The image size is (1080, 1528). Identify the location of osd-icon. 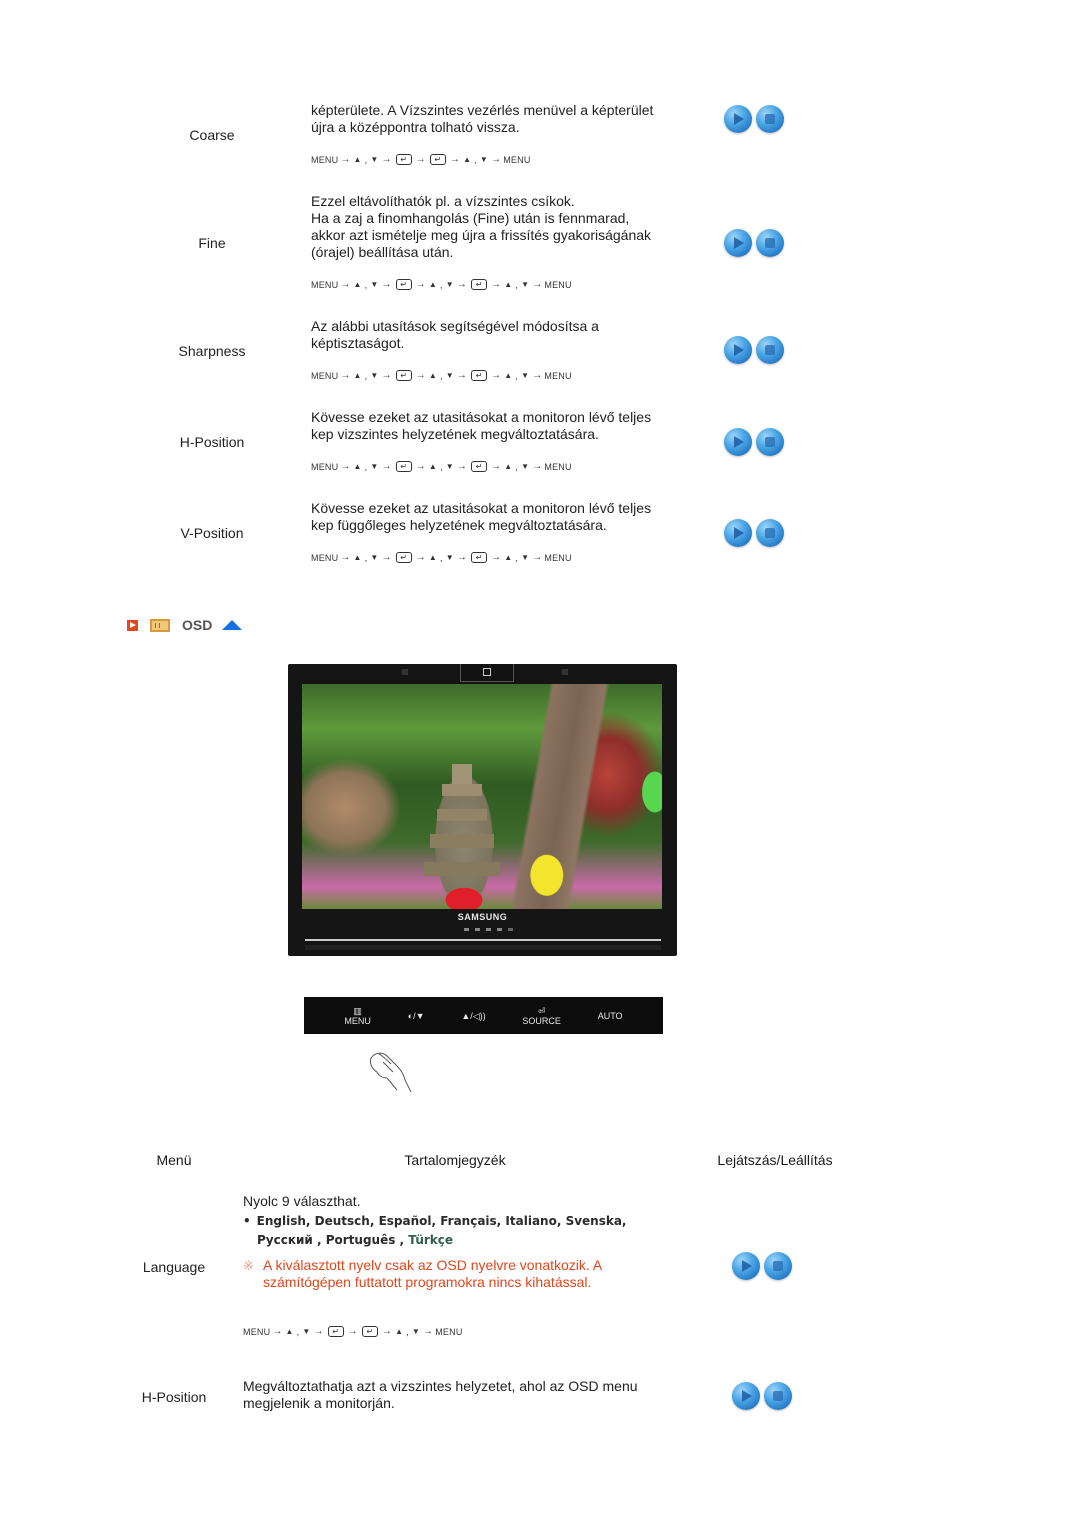
(160, 625).